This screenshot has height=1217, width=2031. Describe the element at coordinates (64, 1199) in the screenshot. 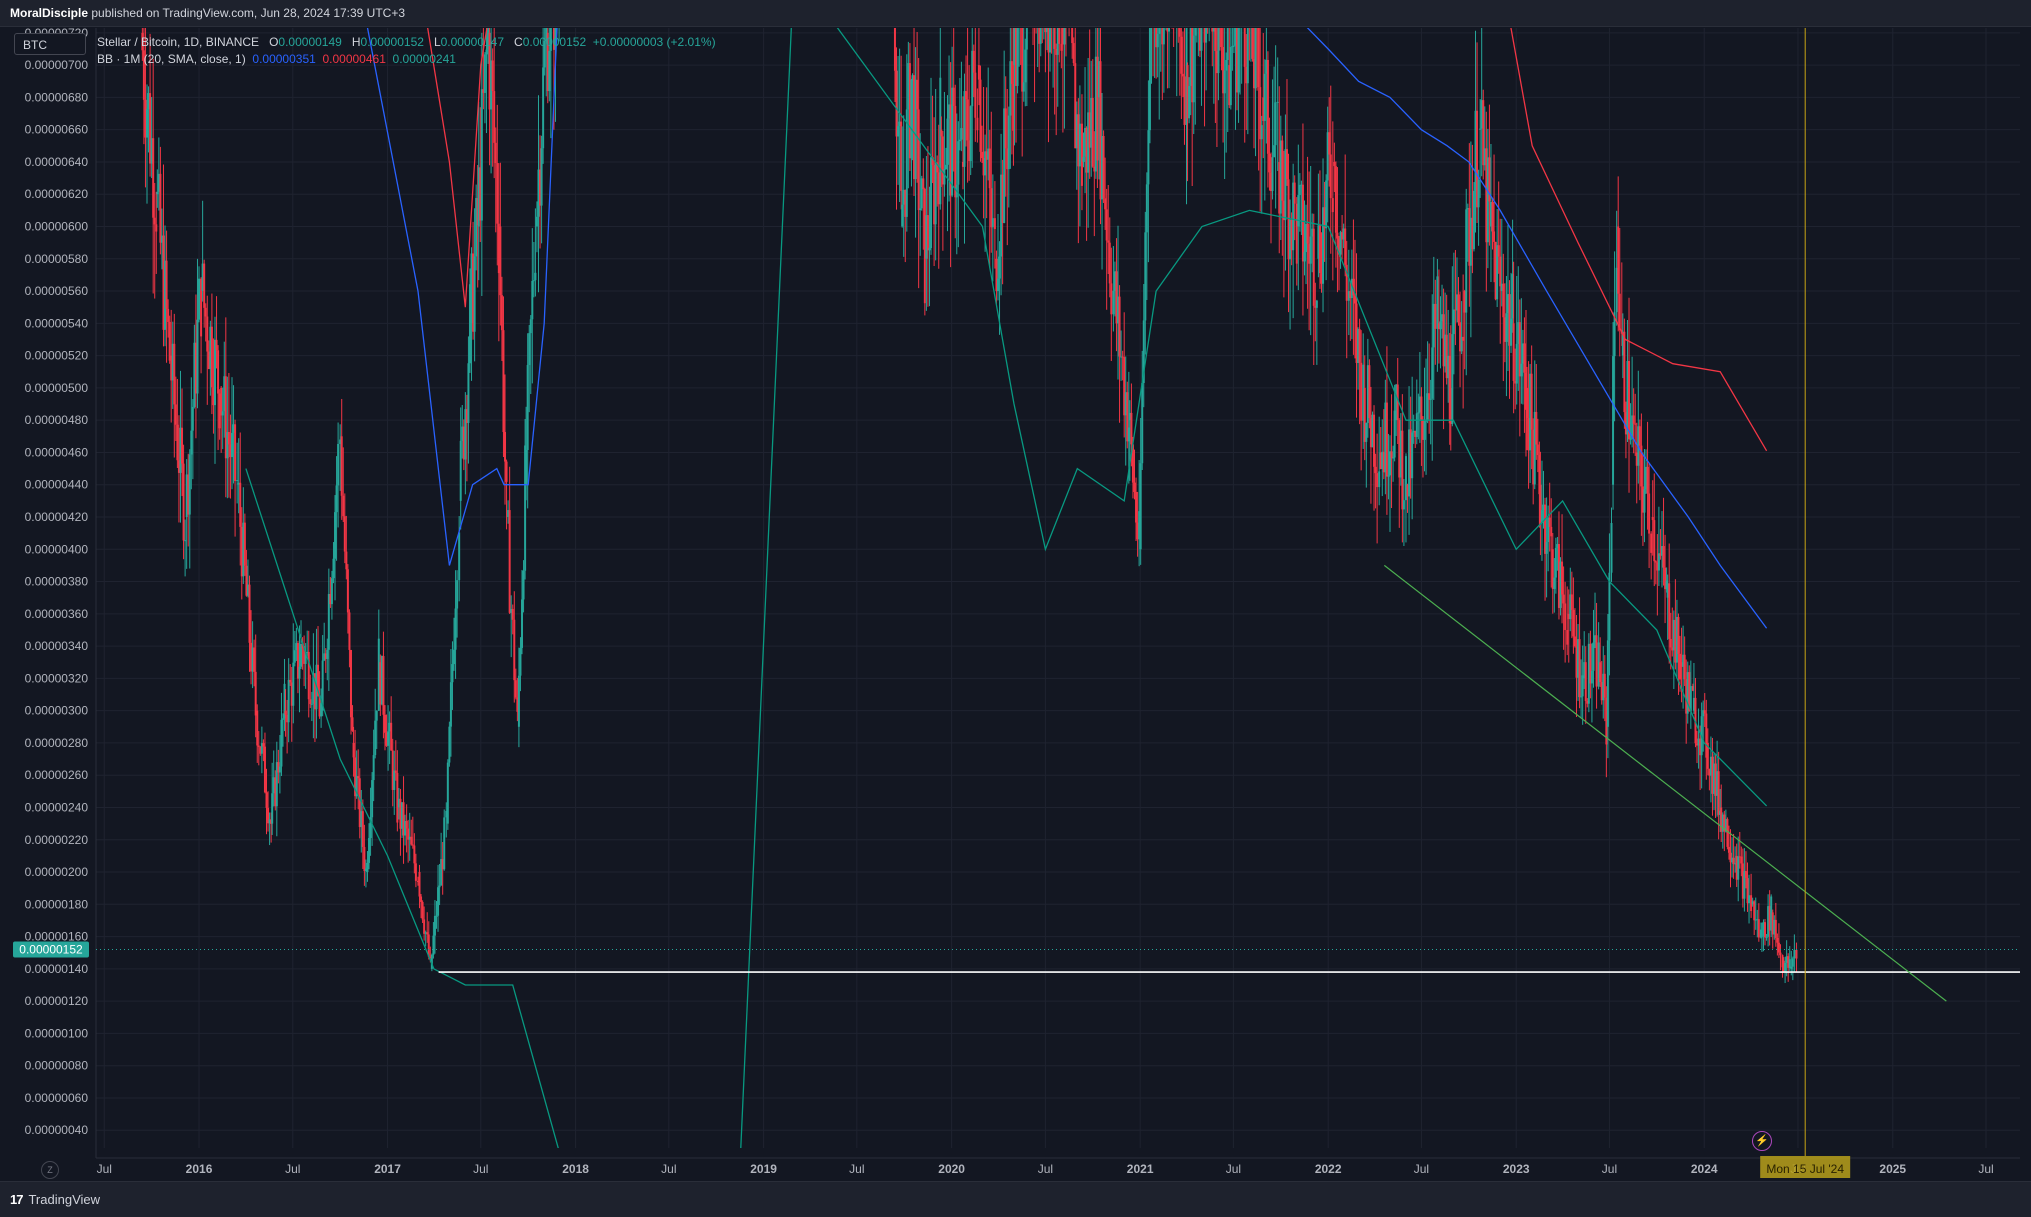

I see `brand-text: TradingView` at that location.